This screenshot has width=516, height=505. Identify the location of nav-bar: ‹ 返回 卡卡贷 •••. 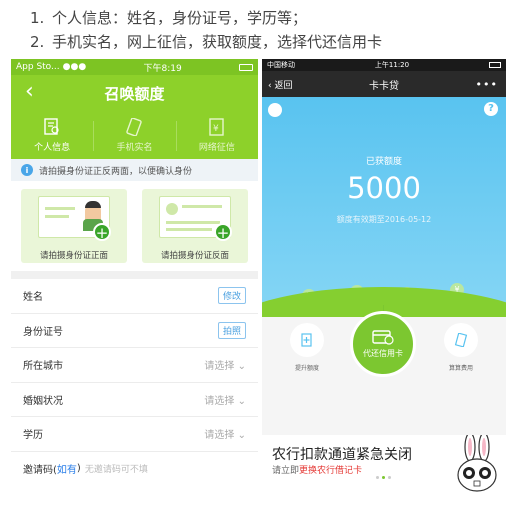
(384, 84).